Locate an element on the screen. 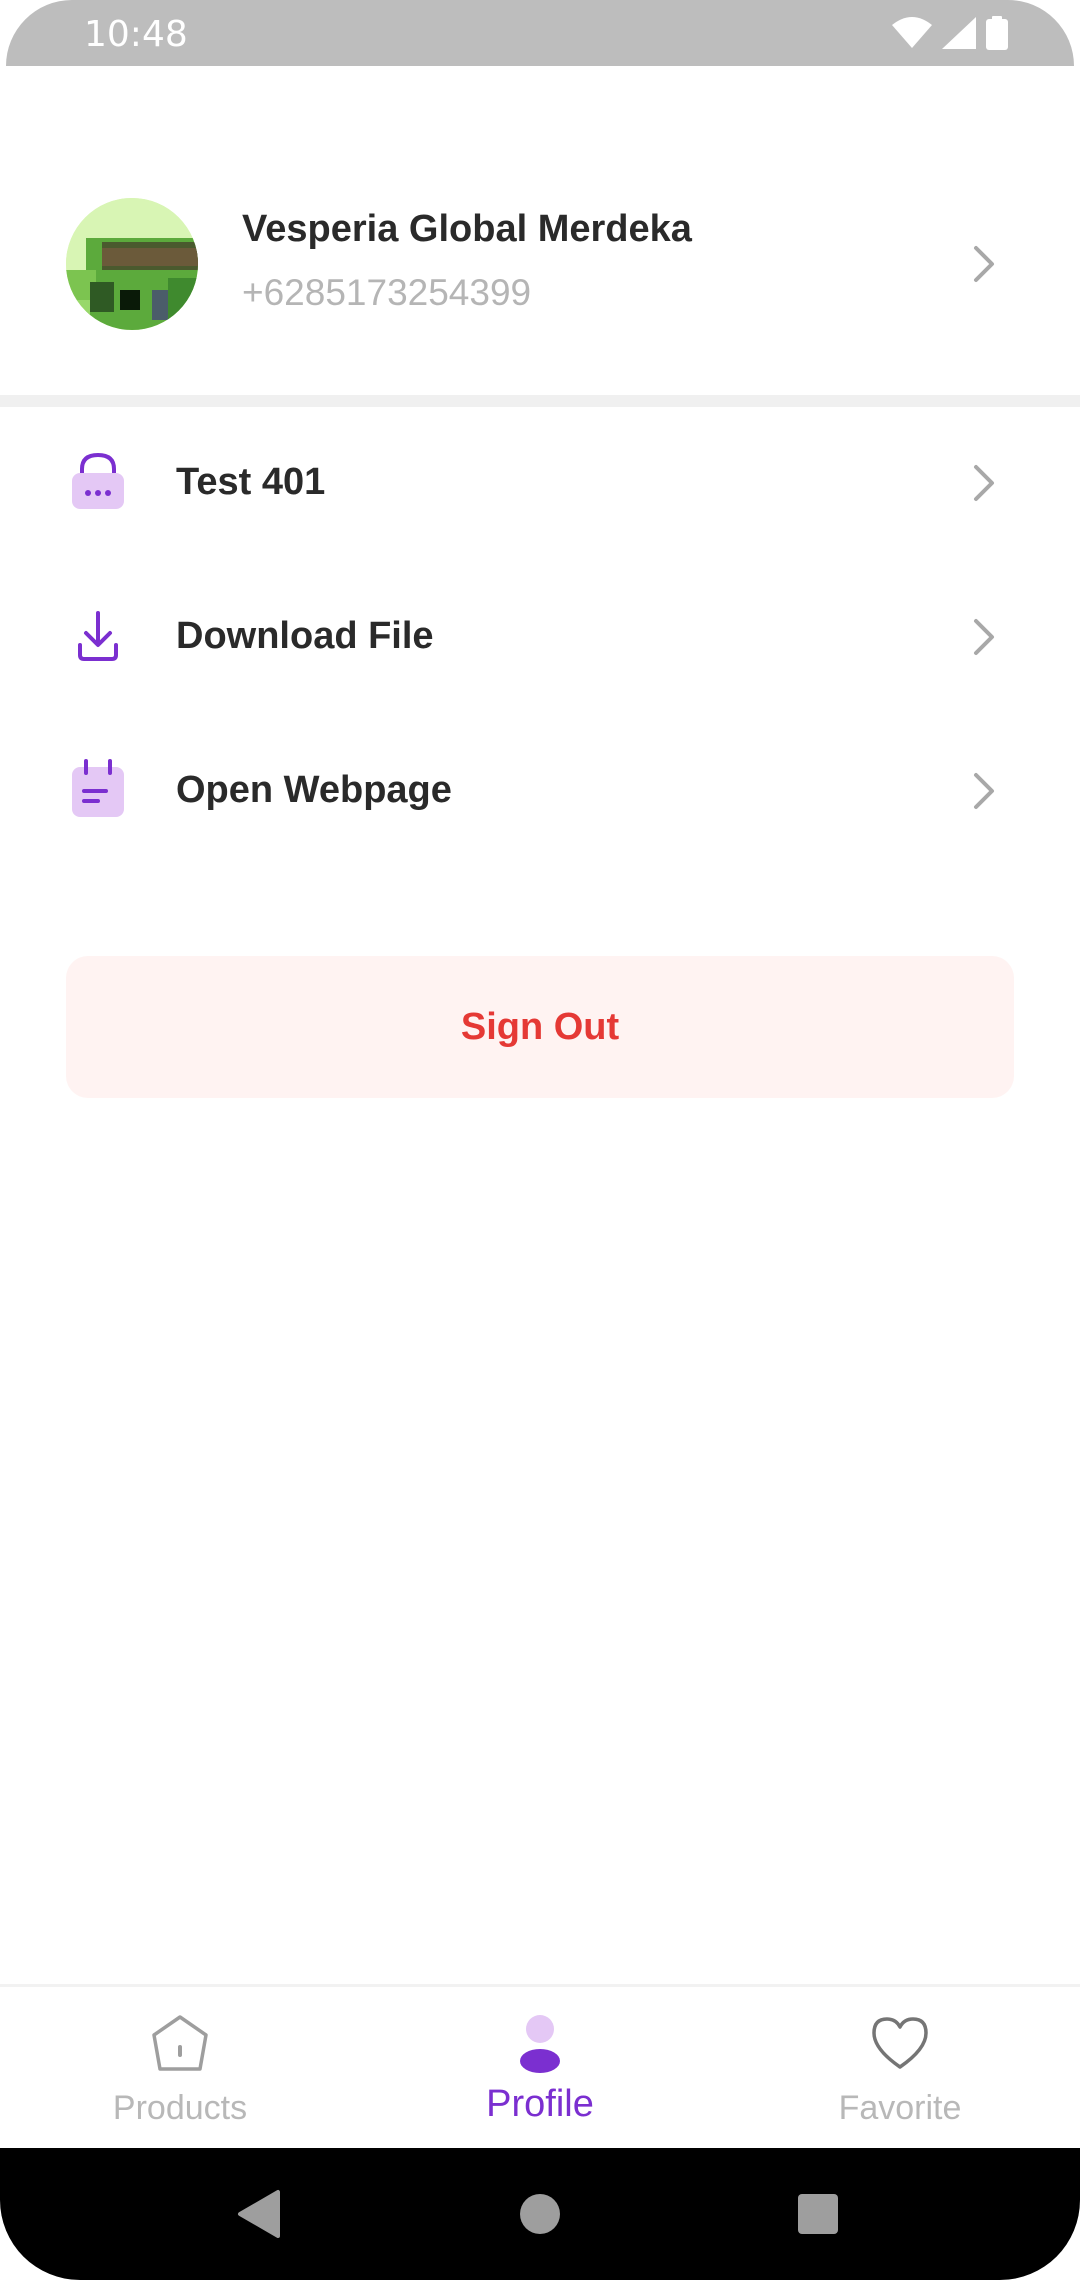 This screenshot has width=1080, height=2280. lock-icon is located at coordinates (98, 480).